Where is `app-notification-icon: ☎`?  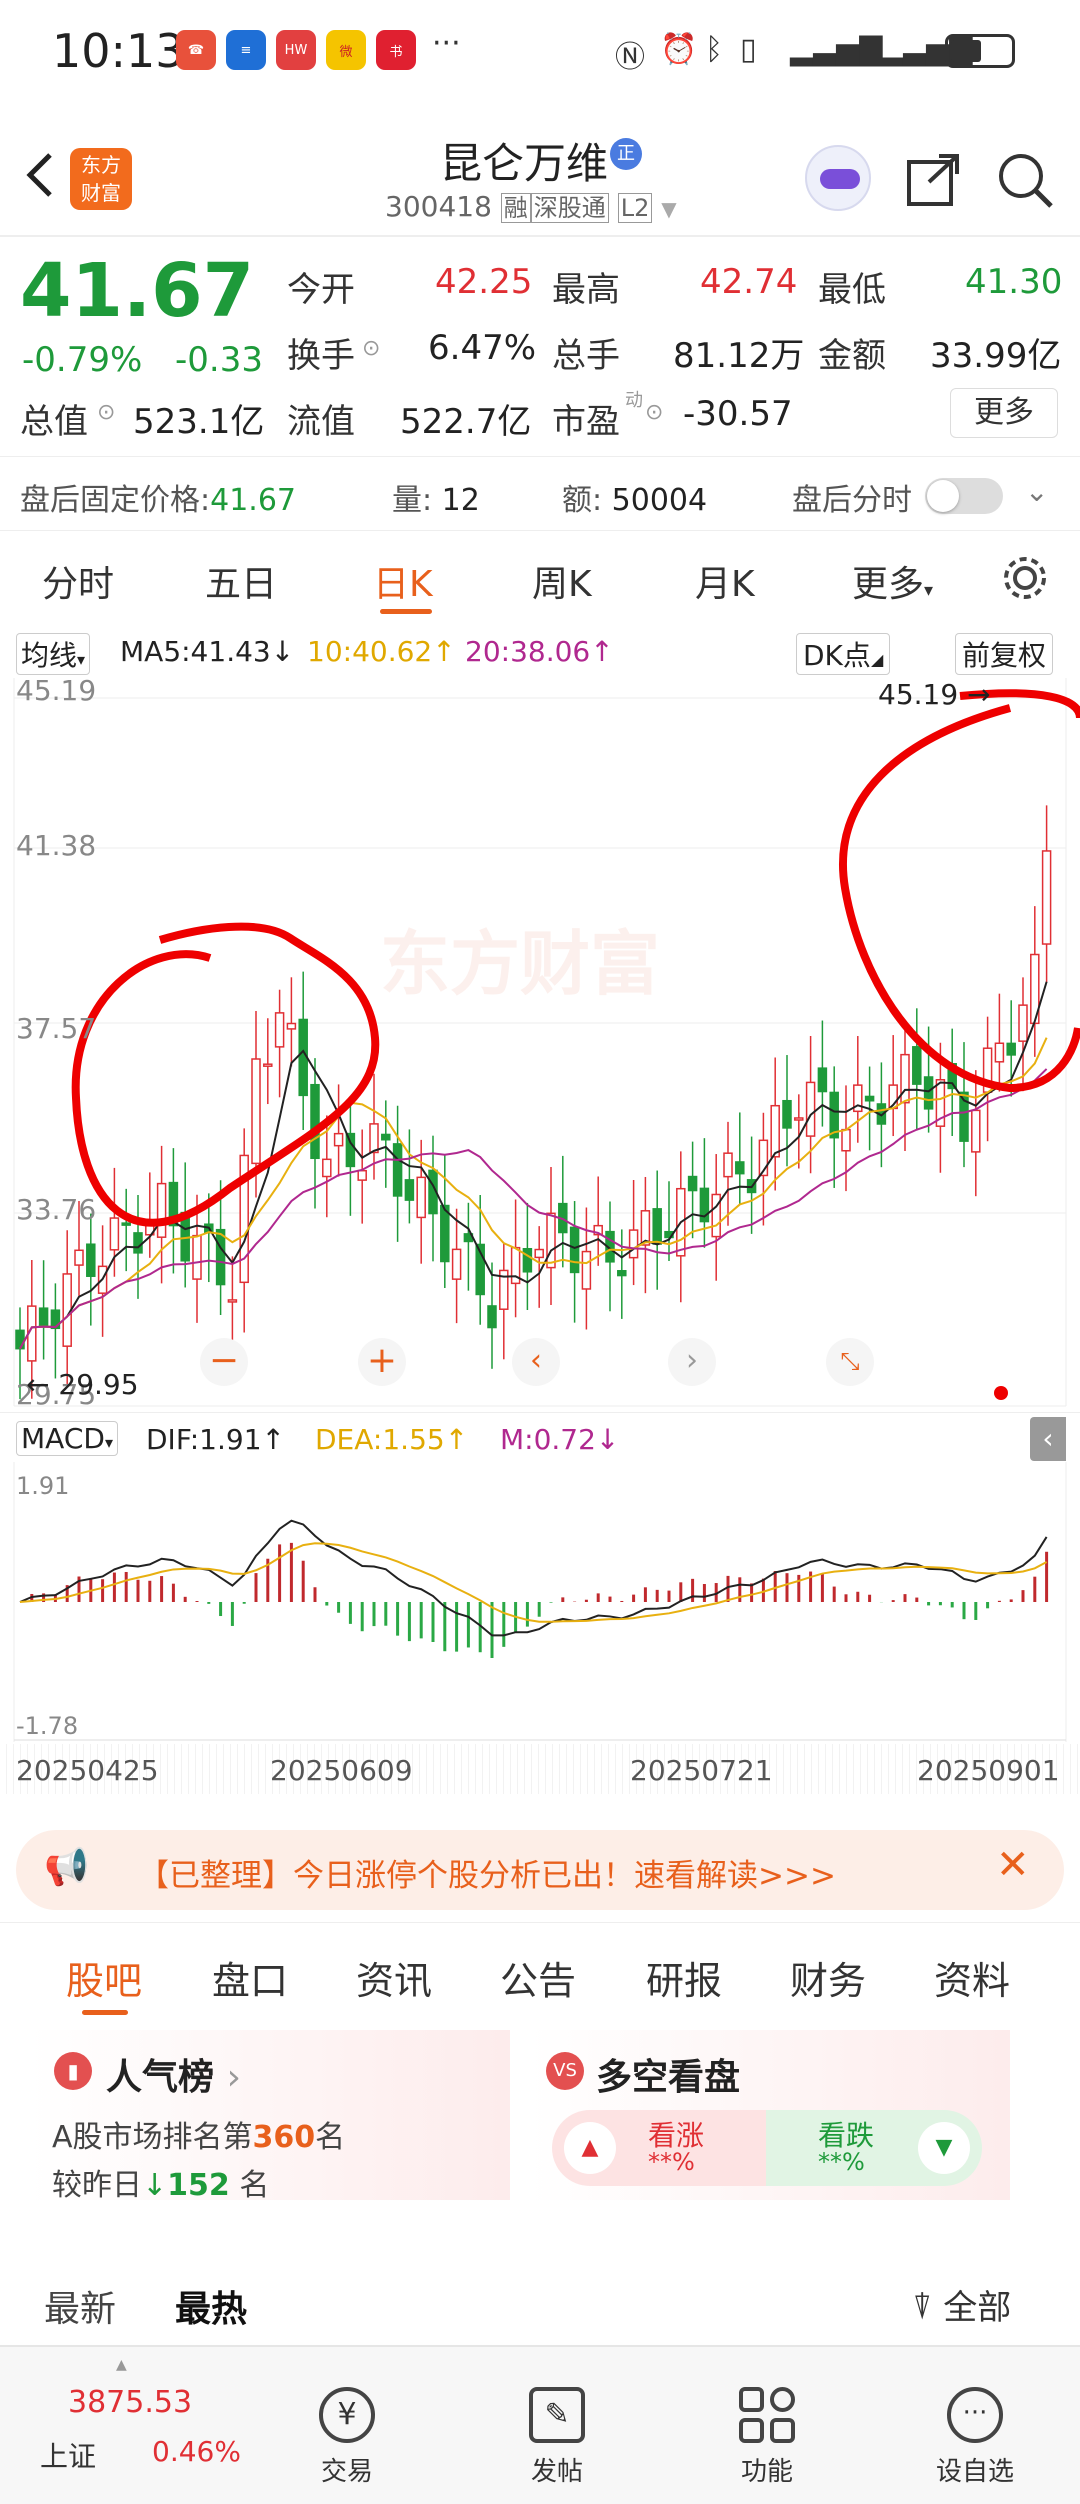 app-notification-icon: ☎ is located at coordinates (196, 50).